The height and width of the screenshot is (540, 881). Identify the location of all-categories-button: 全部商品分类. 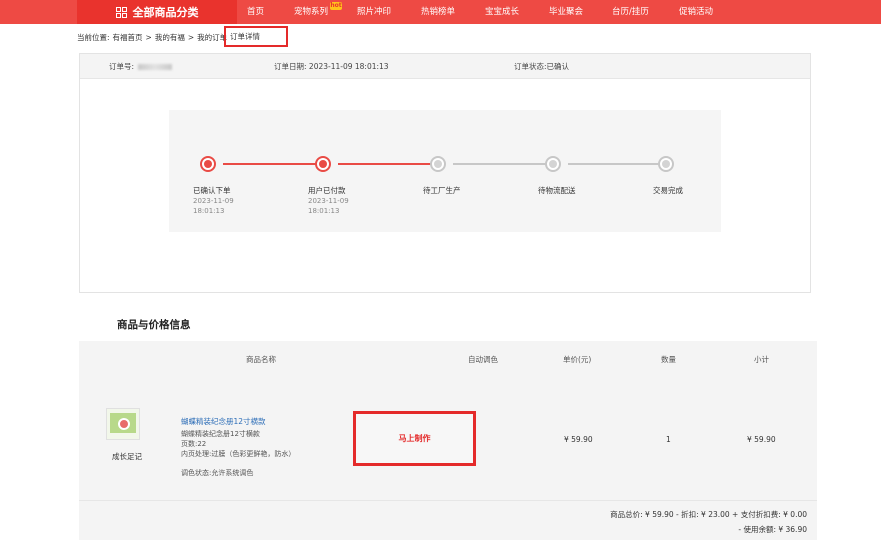
(157, 12).